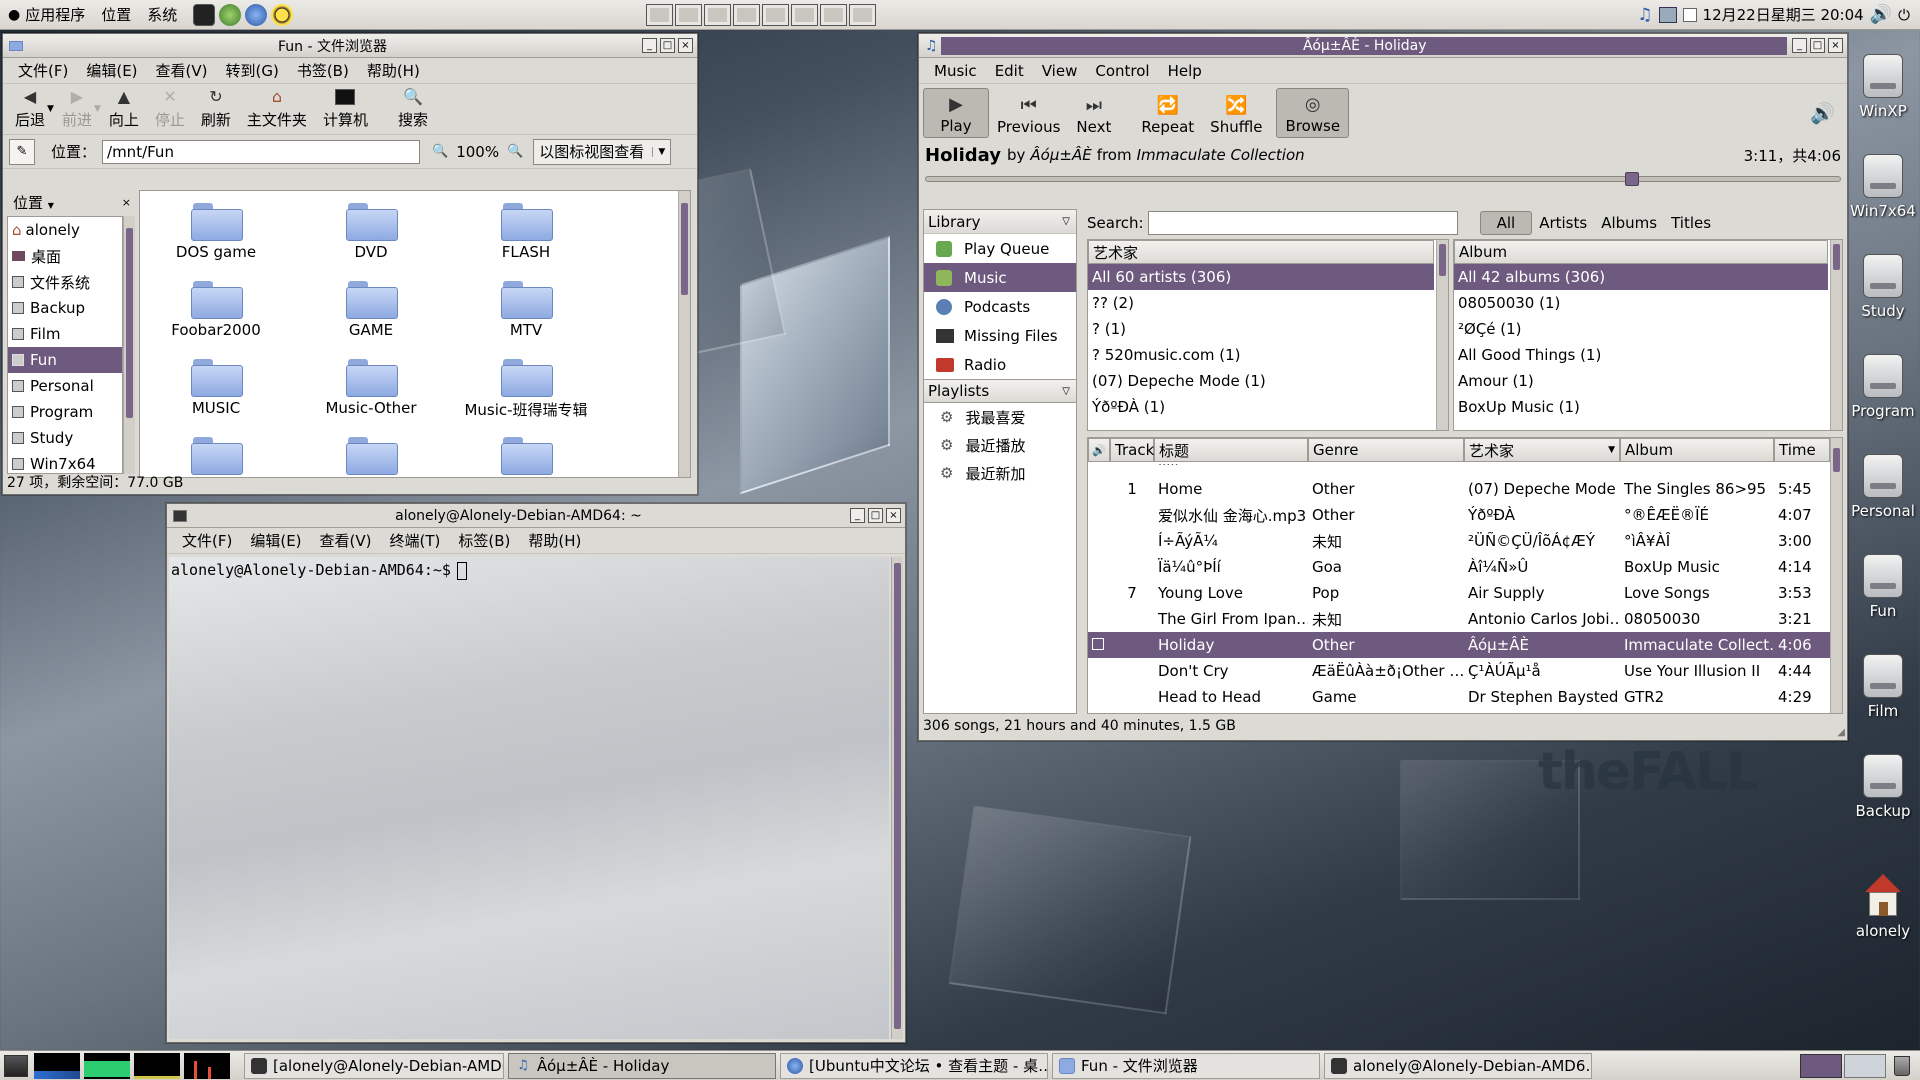  I want to click on repeat-button: 🔁 Repeat, so click(1167, 113).